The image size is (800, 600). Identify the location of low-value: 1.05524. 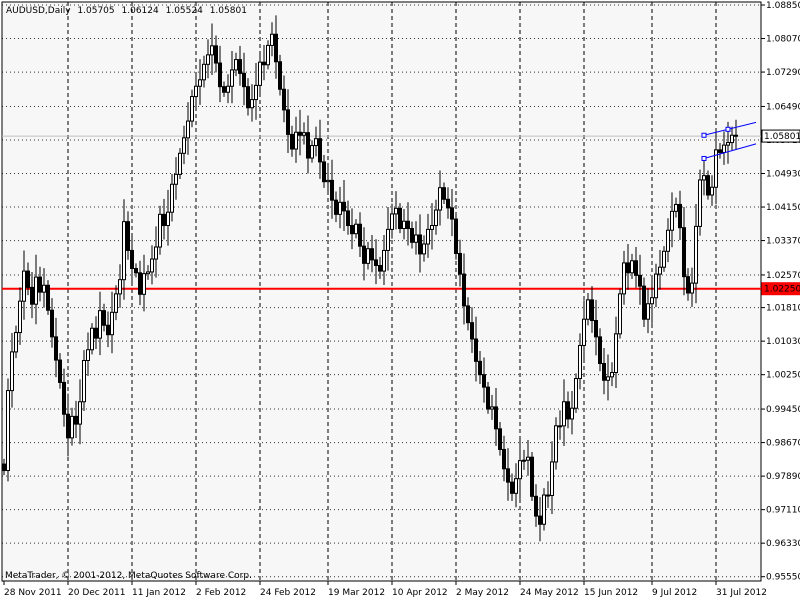
(184, 11).